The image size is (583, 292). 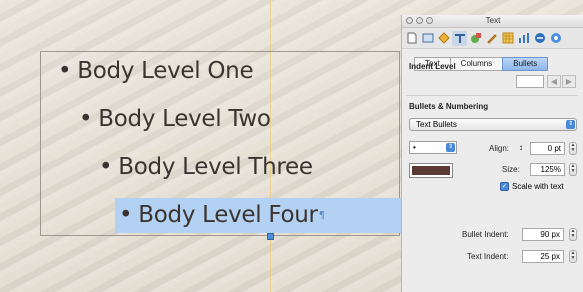 What do you see at coordinates (476, 64) in the screenshot?
I see `tab-columns: Columns` at bounding box center [476, 64].